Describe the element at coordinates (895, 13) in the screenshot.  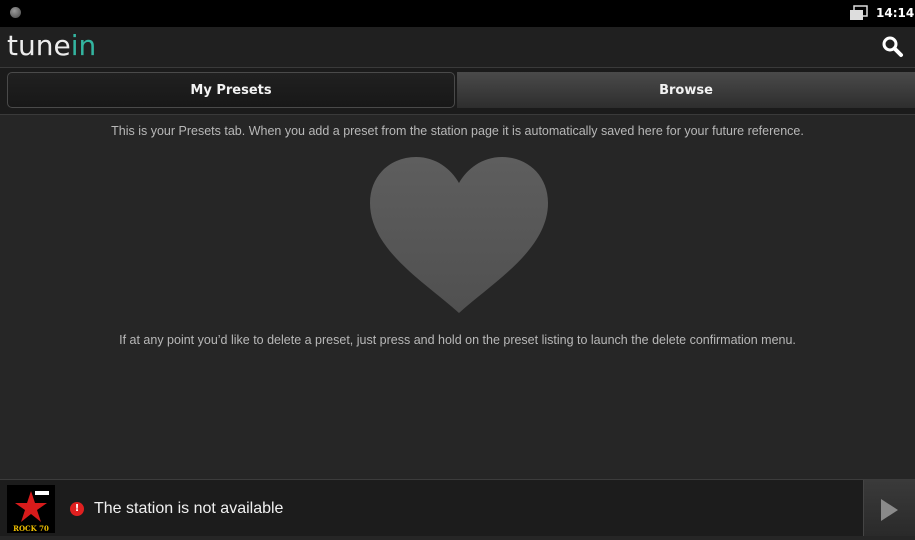
I see `status-time: 14:14` at that location.